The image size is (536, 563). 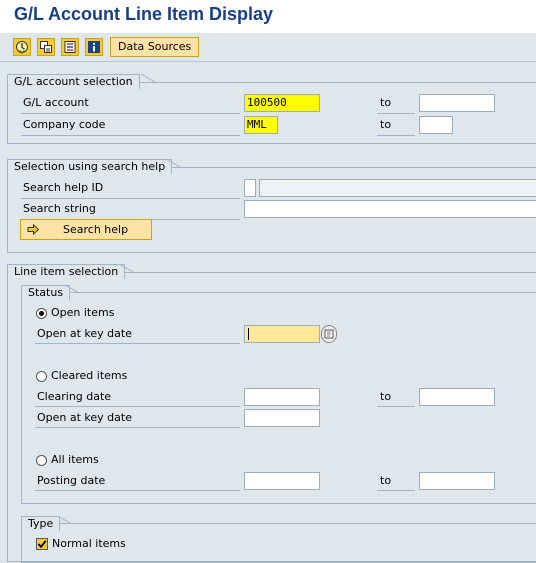 What do you see at coordinates (155, 47) in the screenshot?
I see `data-sources-button: Data Sources` at bounding box center [155, 47].